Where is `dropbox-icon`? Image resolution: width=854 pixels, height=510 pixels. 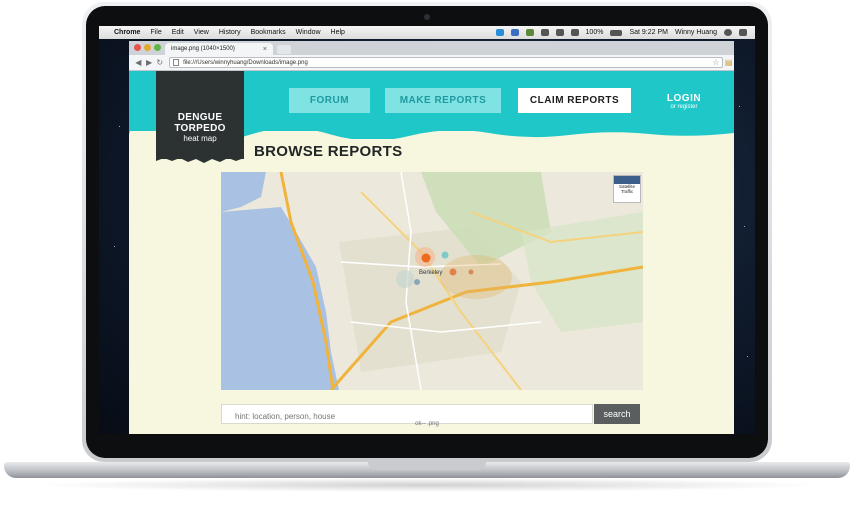
dropbox-icon is located at coordinates (514, 32).